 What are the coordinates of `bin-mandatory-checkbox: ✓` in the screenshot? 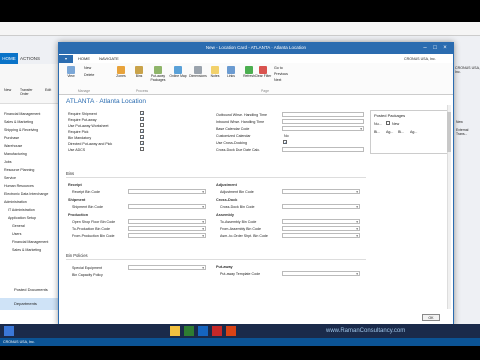 It's located at (142, 137).